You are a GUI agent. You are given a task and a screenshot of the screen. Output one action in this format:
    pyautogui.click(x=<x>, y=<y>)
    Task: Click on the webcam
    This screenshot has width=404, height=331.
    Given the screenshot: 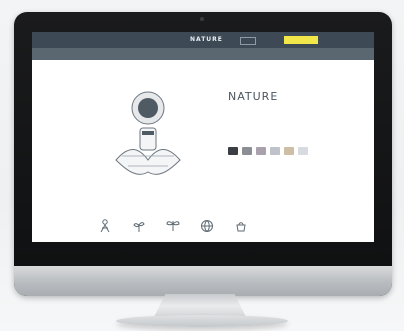 What is the action you would take?
    pyautogui.click(x=202, y=19)
    